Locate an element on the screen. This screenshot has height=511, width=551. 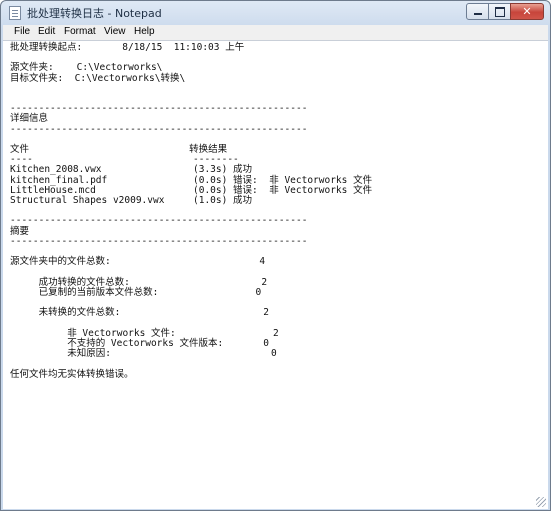
minimize-button is located at coordinates (477, 11).